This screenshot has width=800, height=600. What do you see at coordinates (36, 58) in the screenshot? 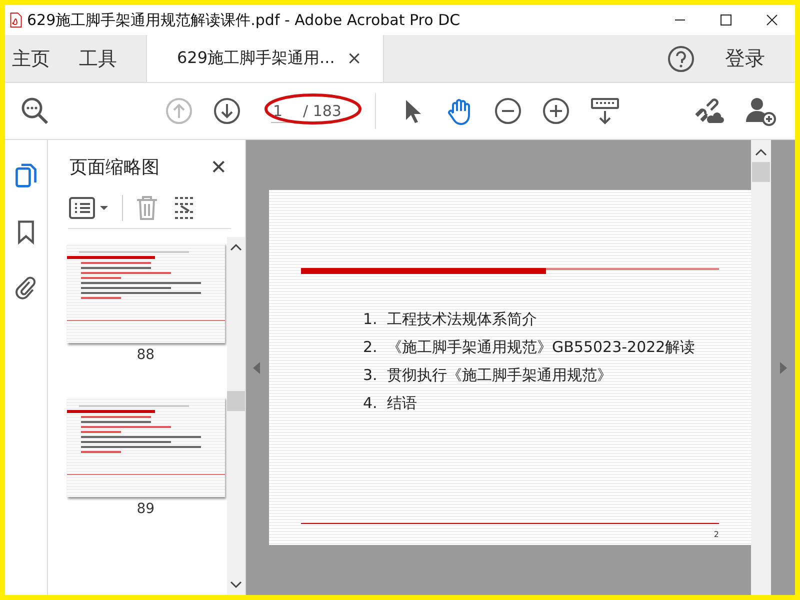
I see `nav-tab: 主页` at bounding box center [36, 58].